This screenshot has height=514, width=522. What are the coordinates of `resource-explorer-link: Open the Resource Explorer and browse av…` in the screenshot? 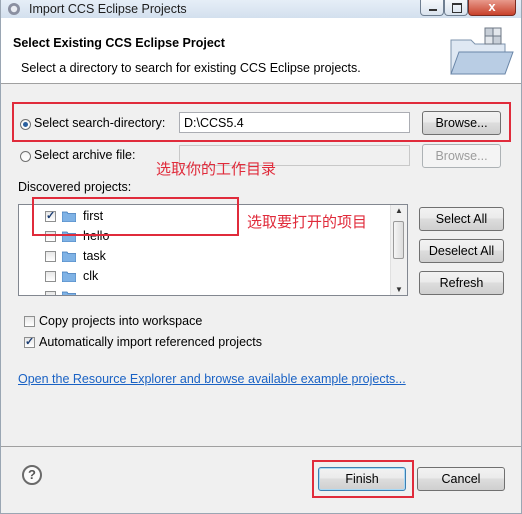 It's located at (212, 379).